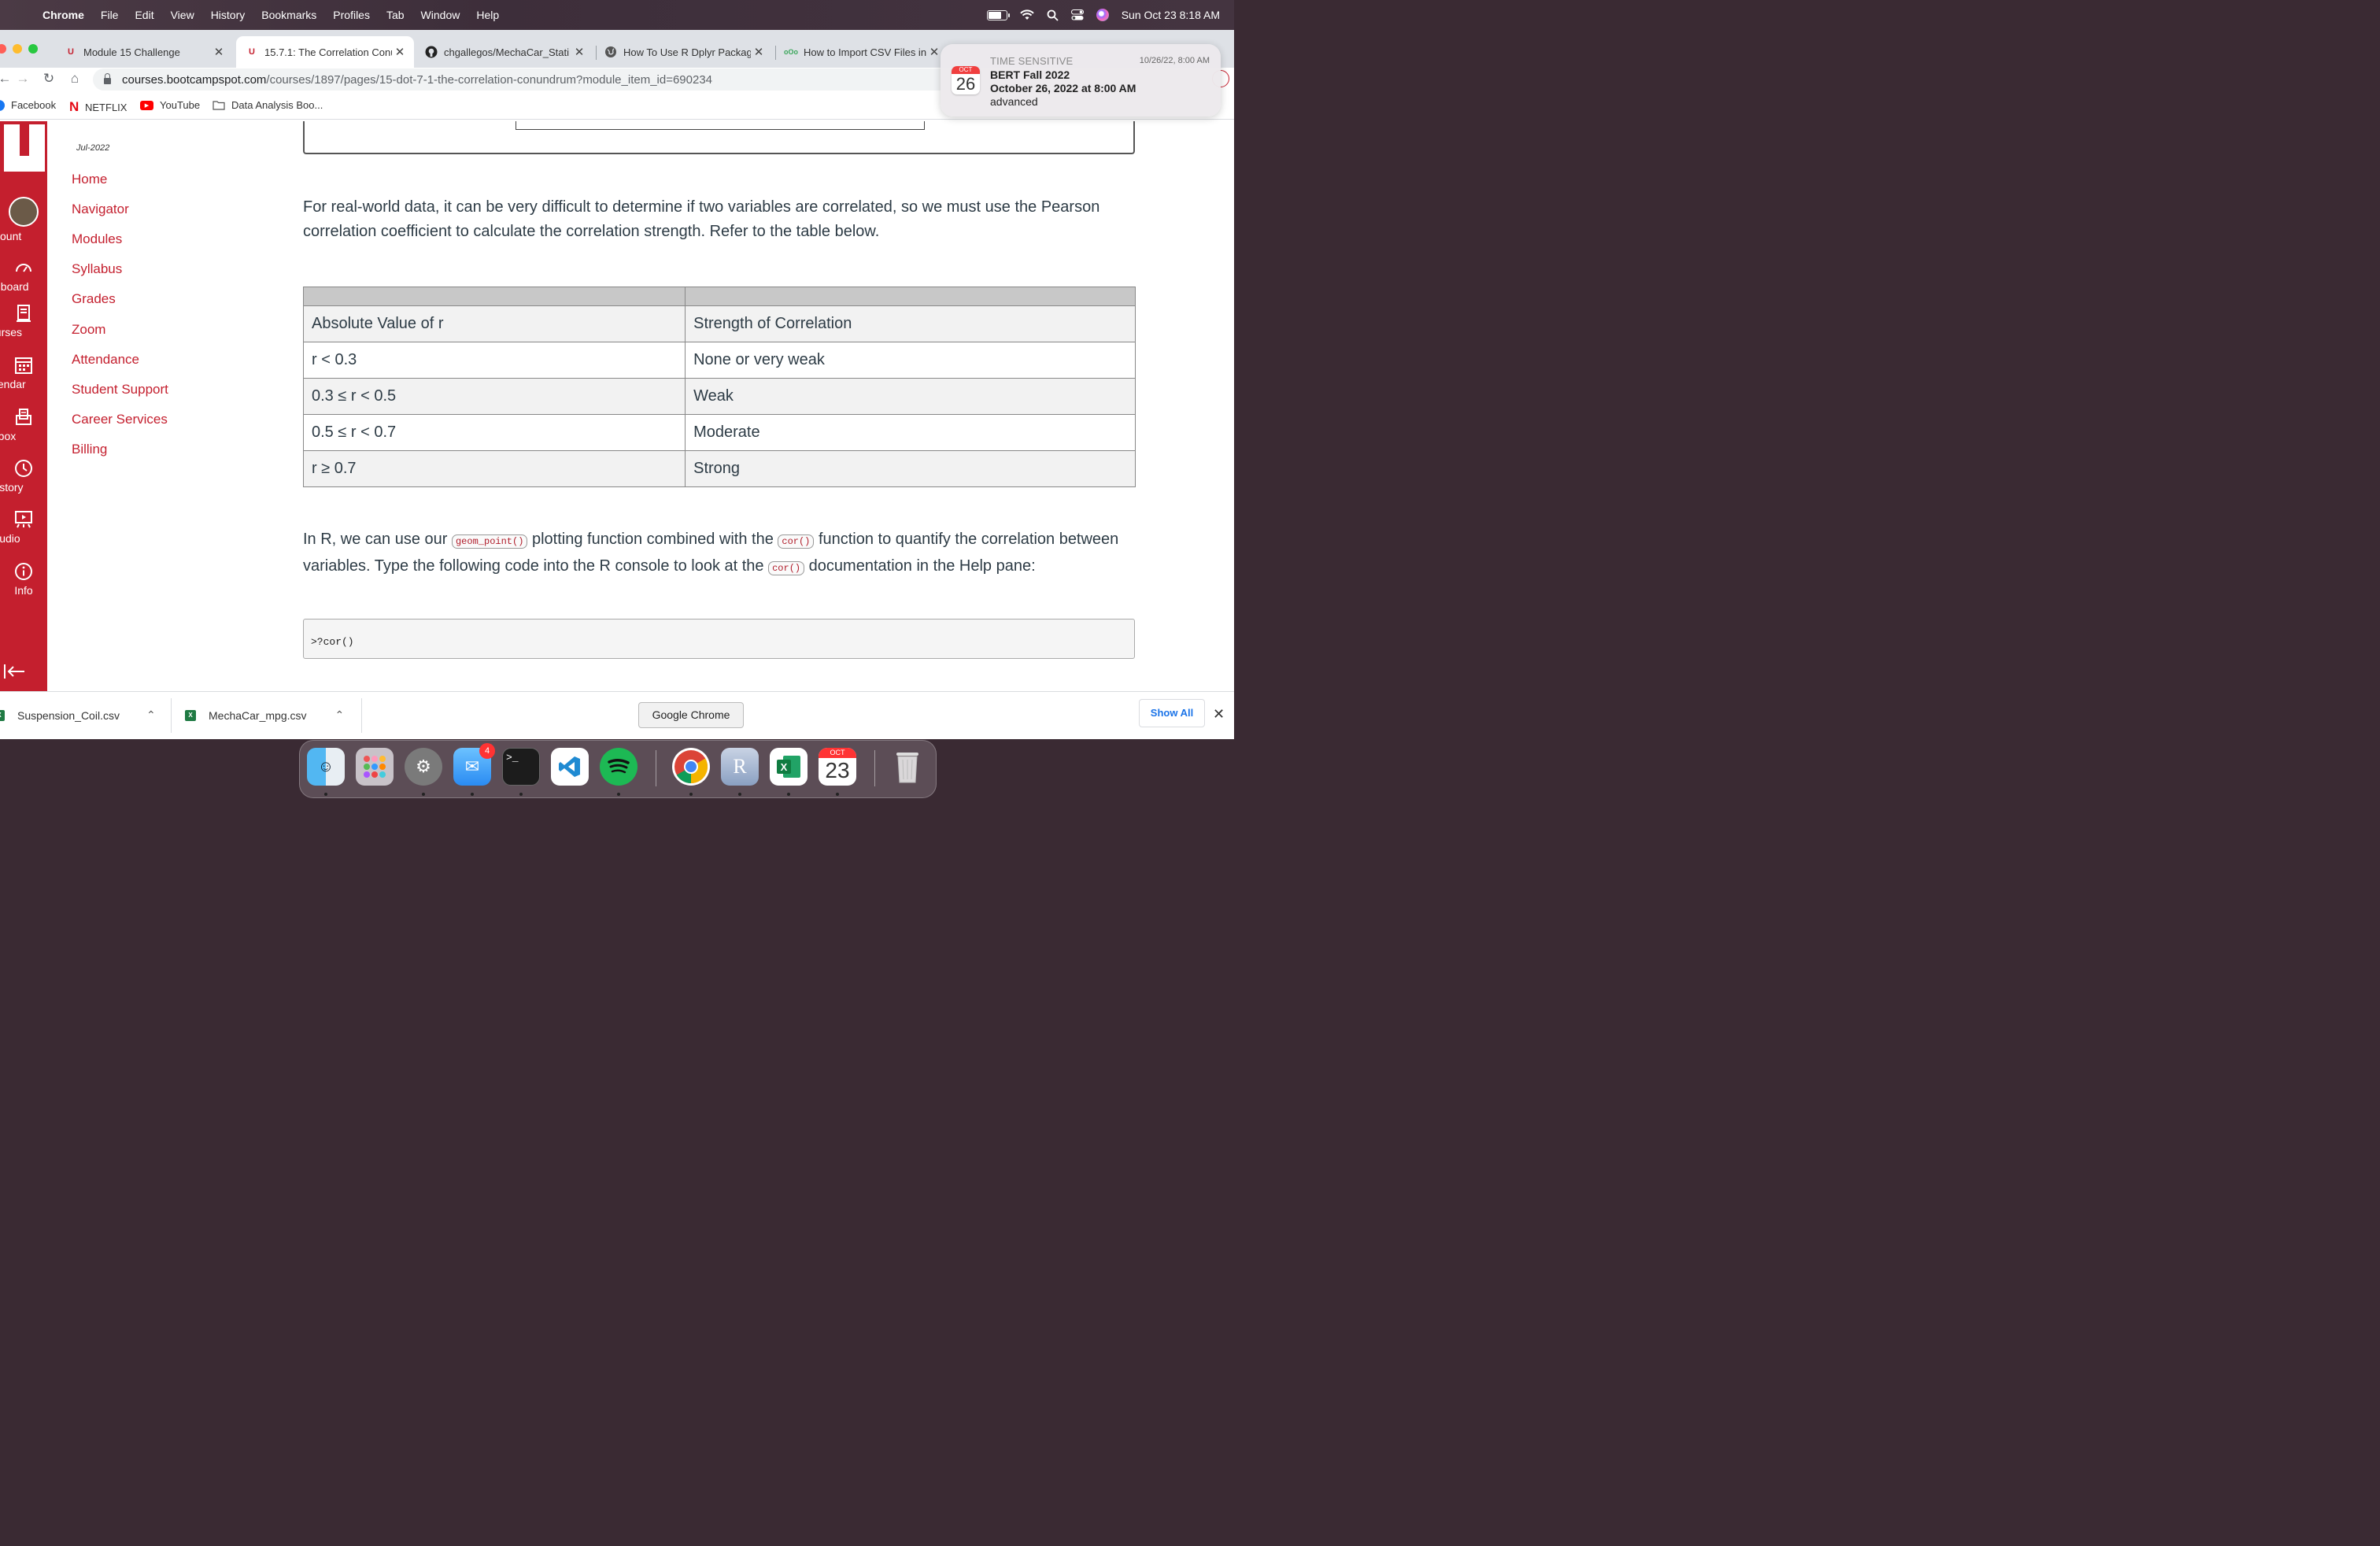  I want to click on course-nav-syllabus: Syllabus, so click(97, 269).